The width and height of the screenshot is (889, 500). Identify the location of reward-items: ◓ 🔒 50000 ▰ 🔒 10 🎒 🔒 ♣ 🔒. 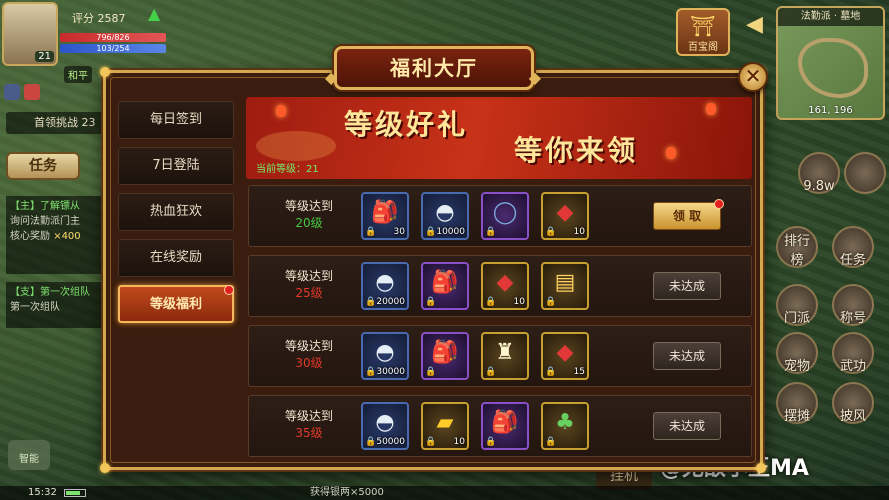
(475, 426).